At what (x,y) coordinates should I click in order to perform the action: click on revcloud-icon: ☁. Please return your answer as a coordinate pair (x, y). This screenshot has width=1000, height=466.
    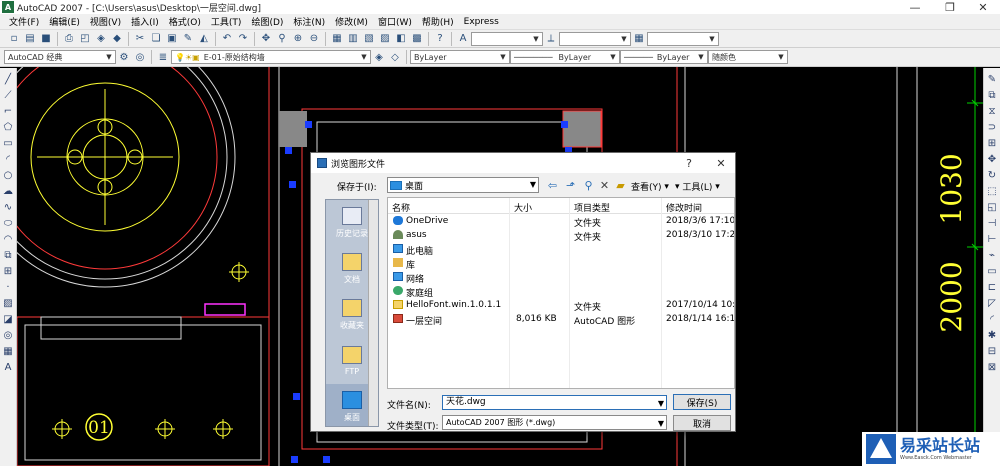
    Looking at the image, I should click on (8, 191).